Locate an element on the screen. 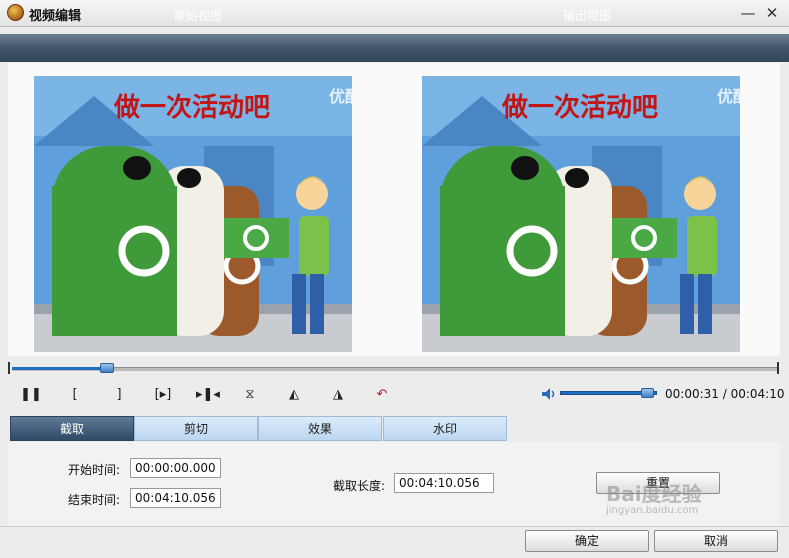  start-marker is located at coordinates (11, 368).